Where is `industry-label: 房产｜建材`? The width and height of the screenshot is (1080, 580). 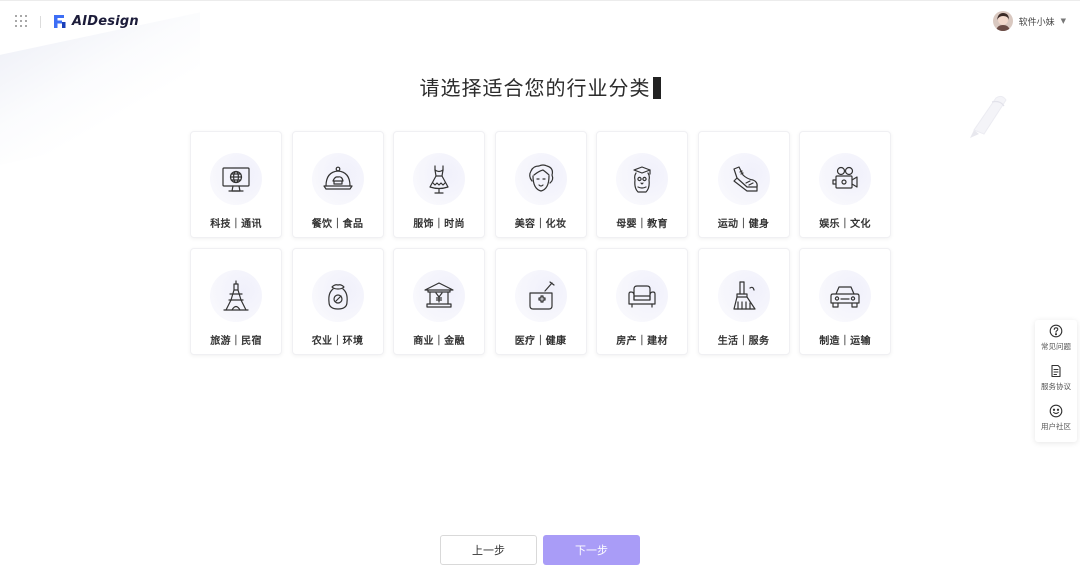 industry-label: 房产｜建材 is located at coordinates (642, 341).